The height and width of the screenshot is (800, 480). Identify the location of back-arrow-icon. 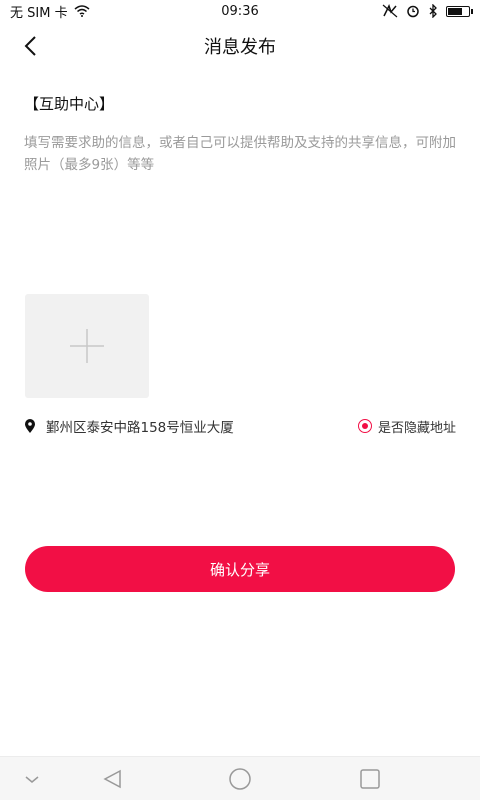
(30, 46).